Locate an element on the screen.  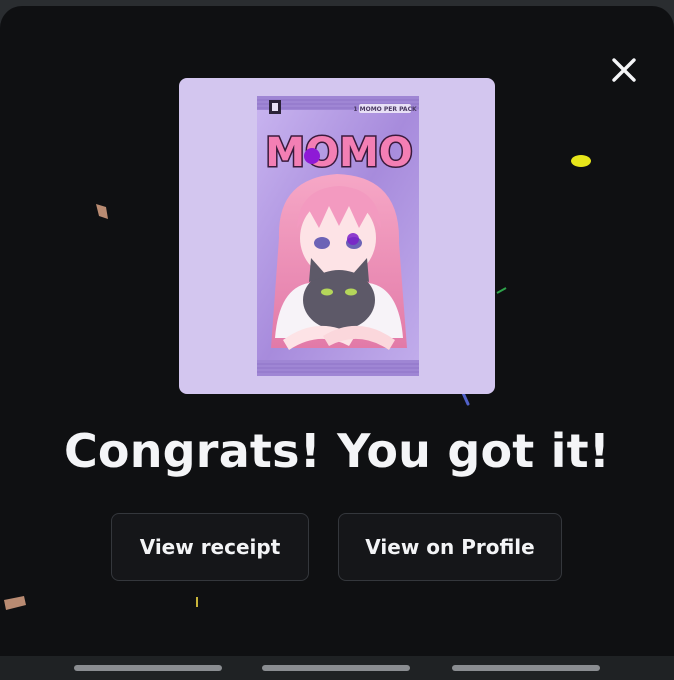
view-on-profile-button: View on Profile is located at coordinates (450, 547).